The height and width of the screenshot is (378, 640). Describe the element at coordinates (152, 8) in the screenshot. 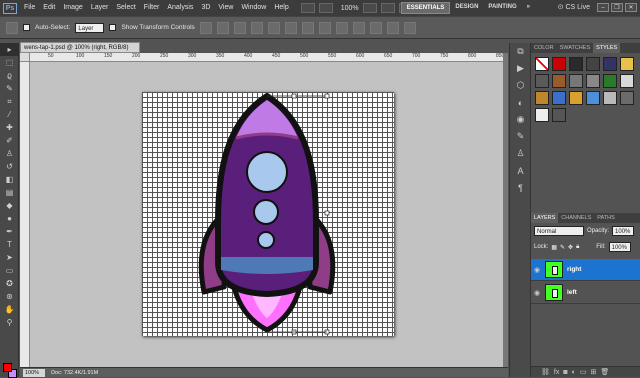

I see `menu-filter: Filter` at that location.